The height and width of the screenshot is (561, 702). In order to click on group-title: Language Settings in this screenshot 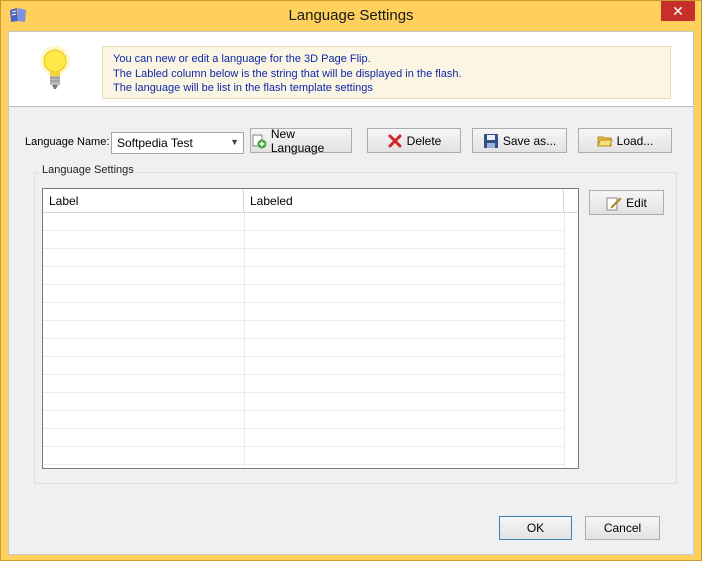, I will do `click(88, 170)`.